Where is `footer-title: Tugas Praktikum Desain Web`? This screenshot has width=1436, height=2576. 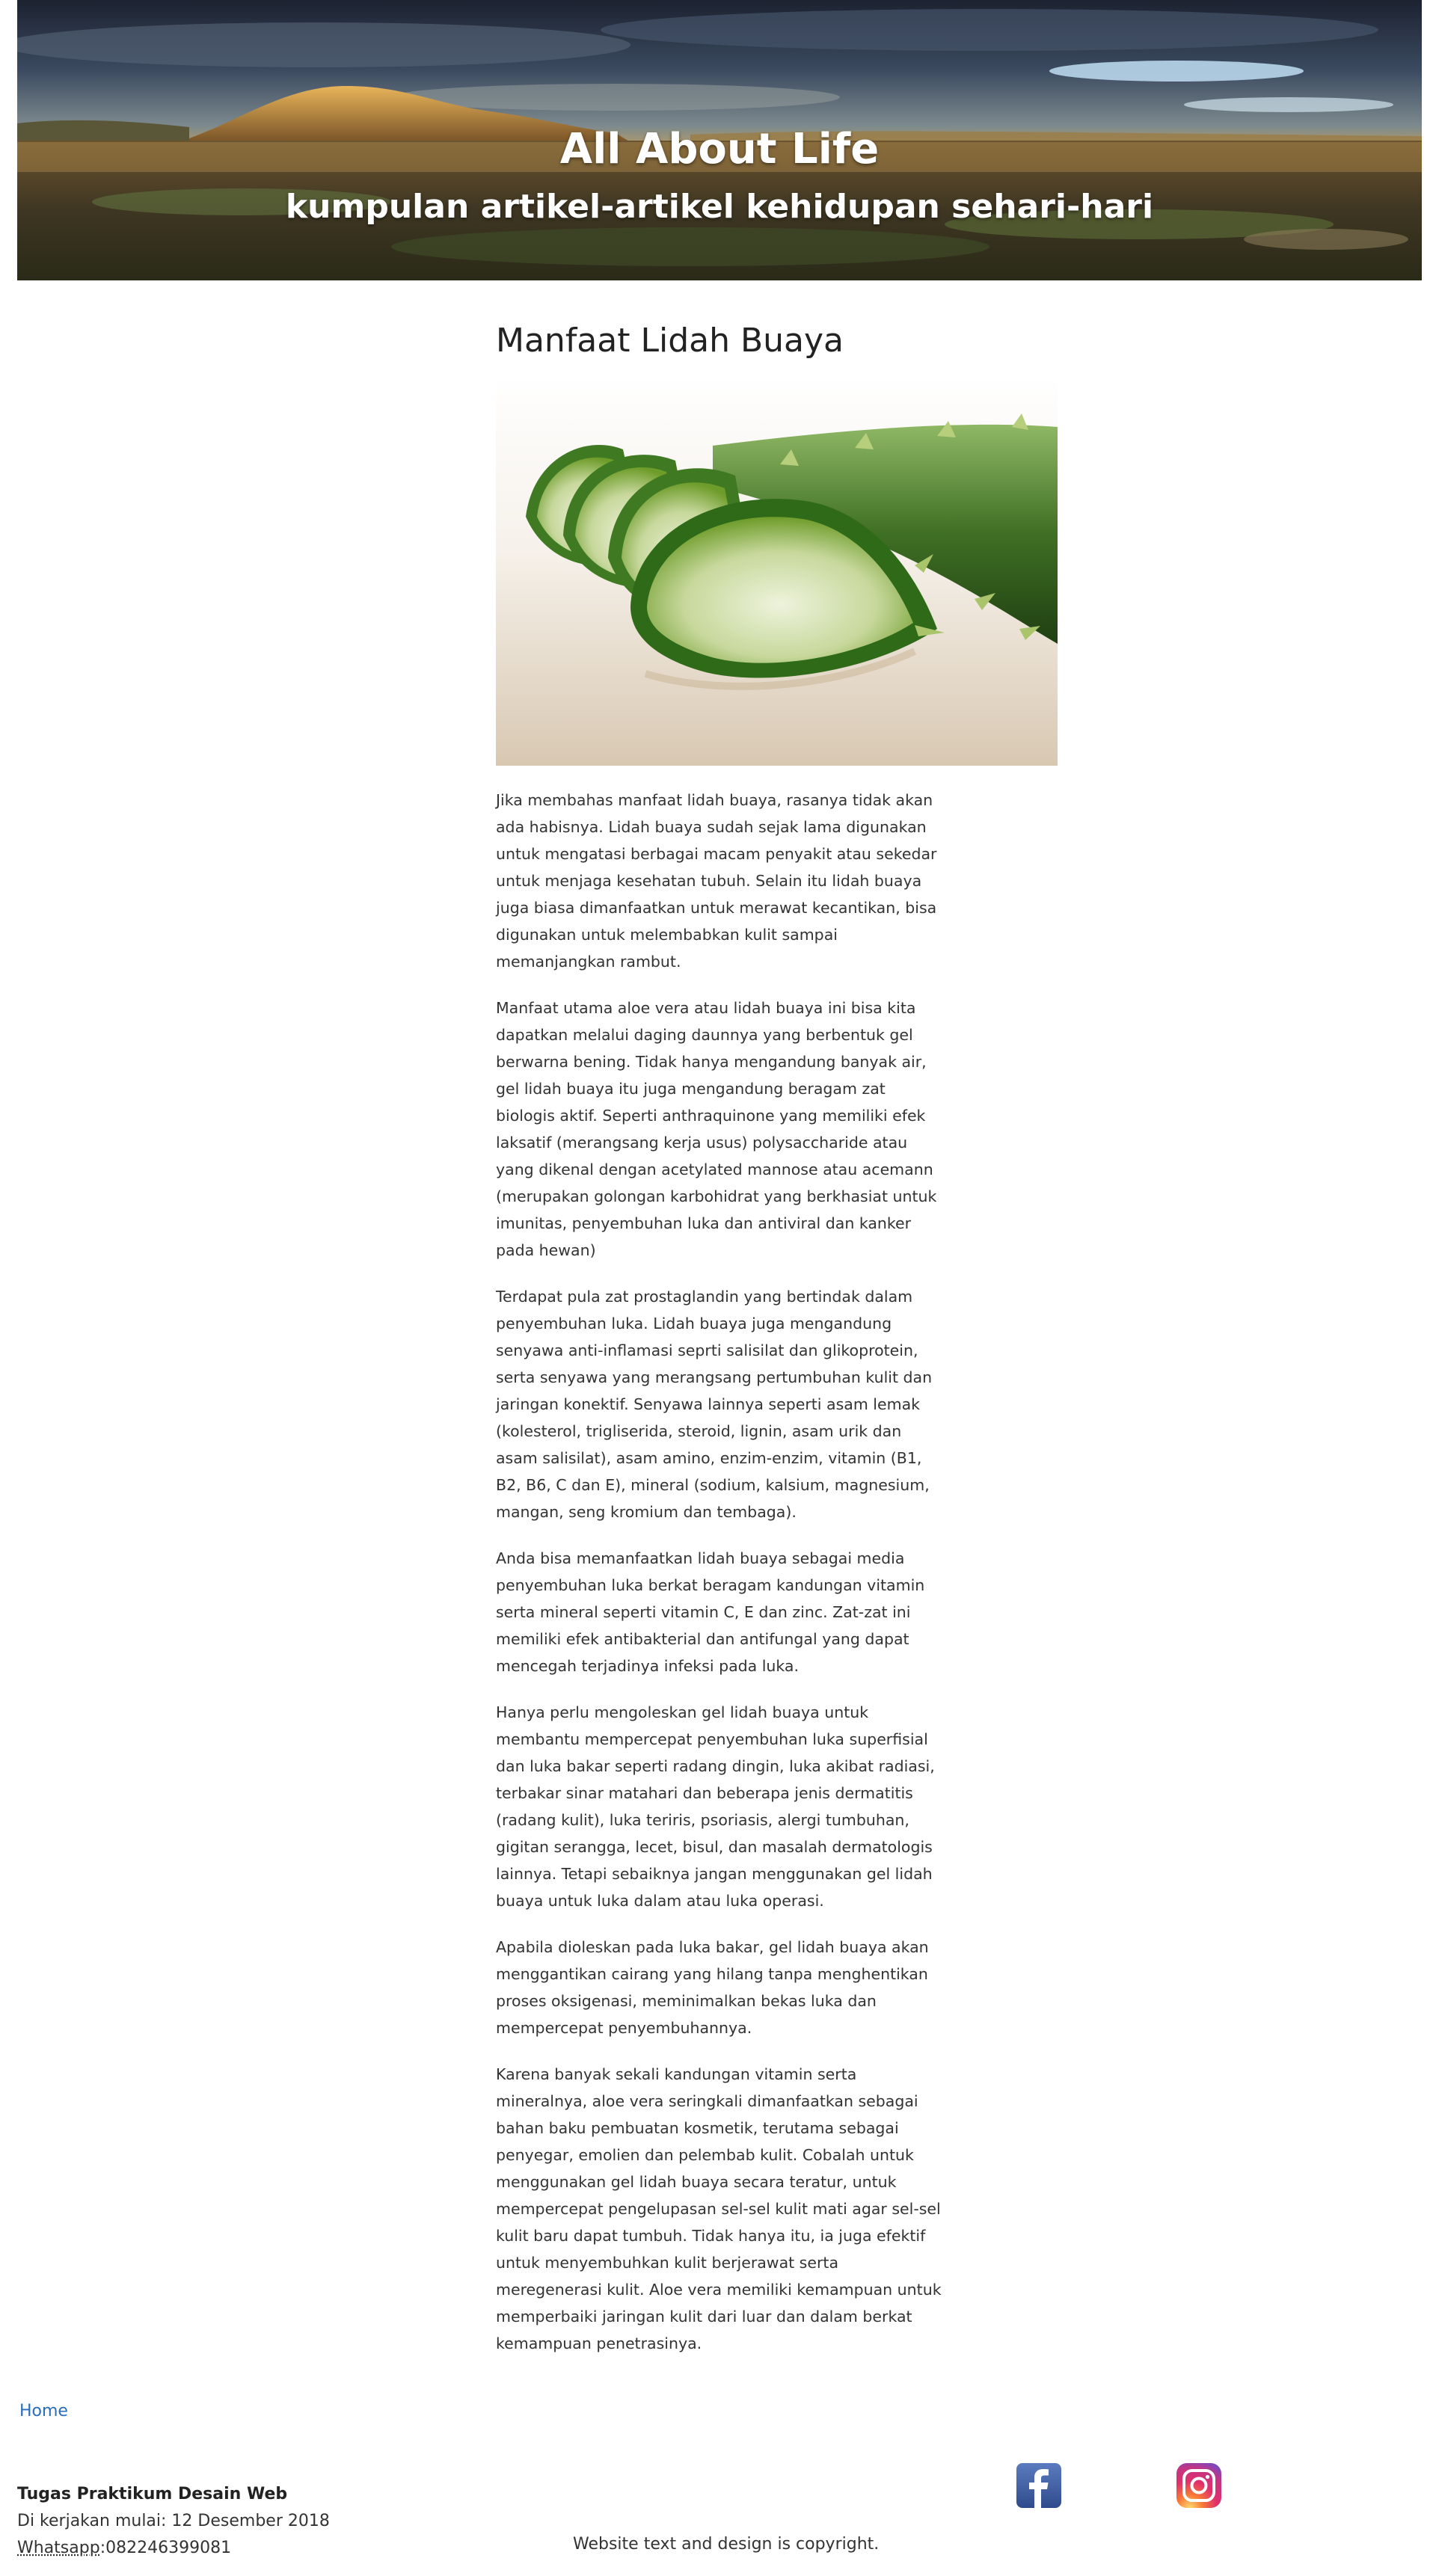 footer-title: Tugas Praktikum Desain Web is located at coordinates (152, 2494).